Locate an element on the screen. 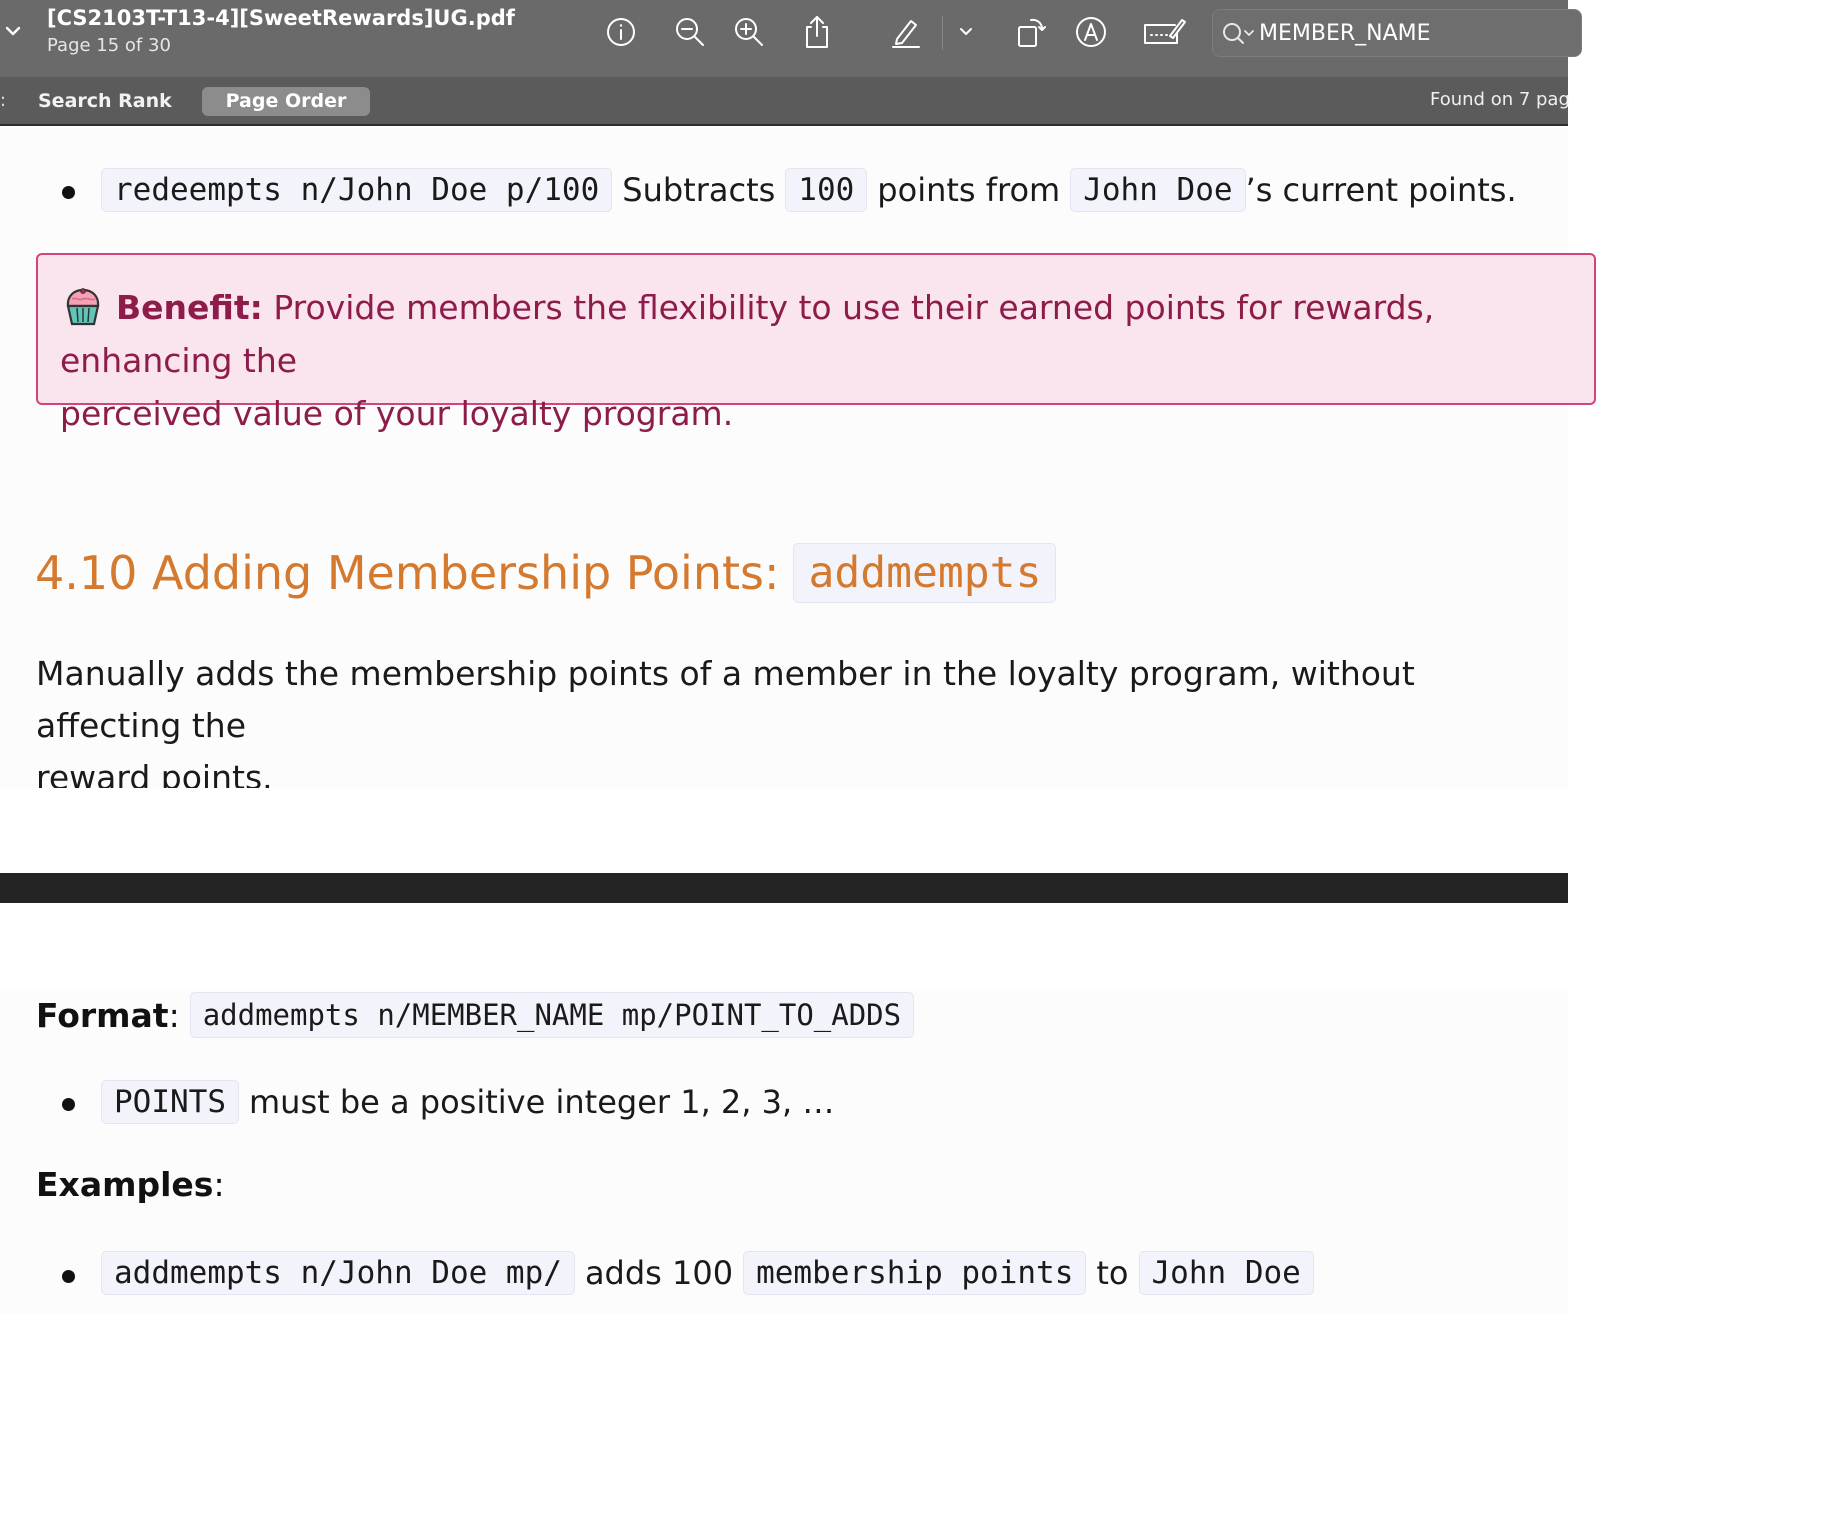 The image size is (1821, 1524). format-command-code: addmempts n/MEMBER_NAME mp/POINT_TO_ADDS is located at coordinates (552, 1015).